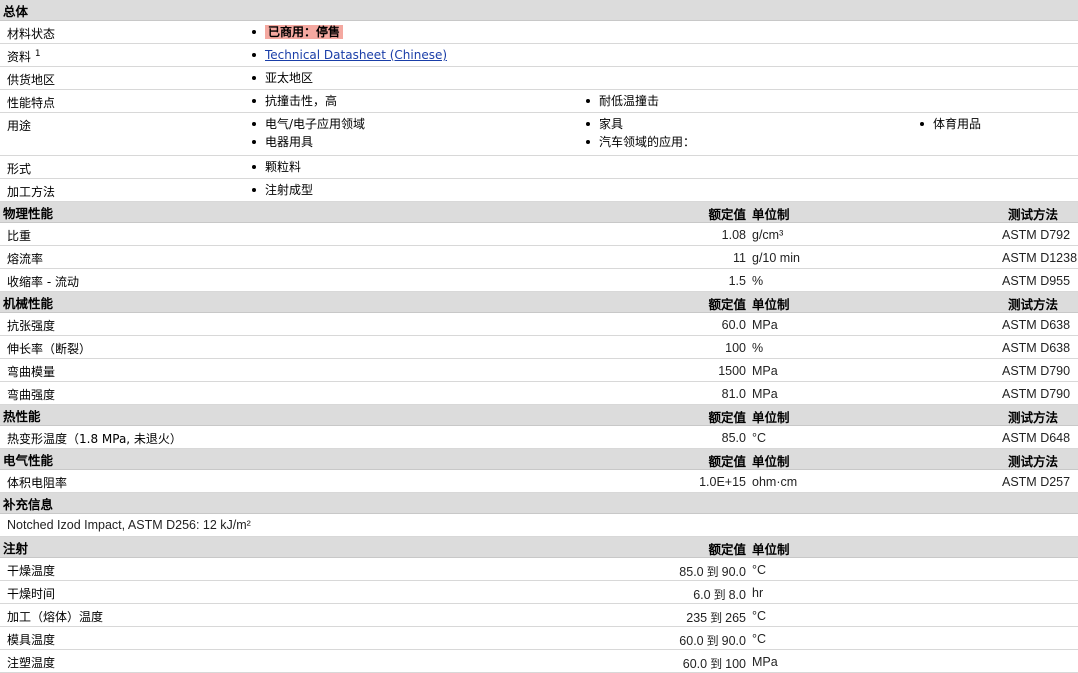 The image size is (1078, 673). What do you see at coordinates (539, 393) in the screenshot?
I see `property-row: 弯曲强度 81.0 MPa ASTM D790` at bounding box center [539, 393].